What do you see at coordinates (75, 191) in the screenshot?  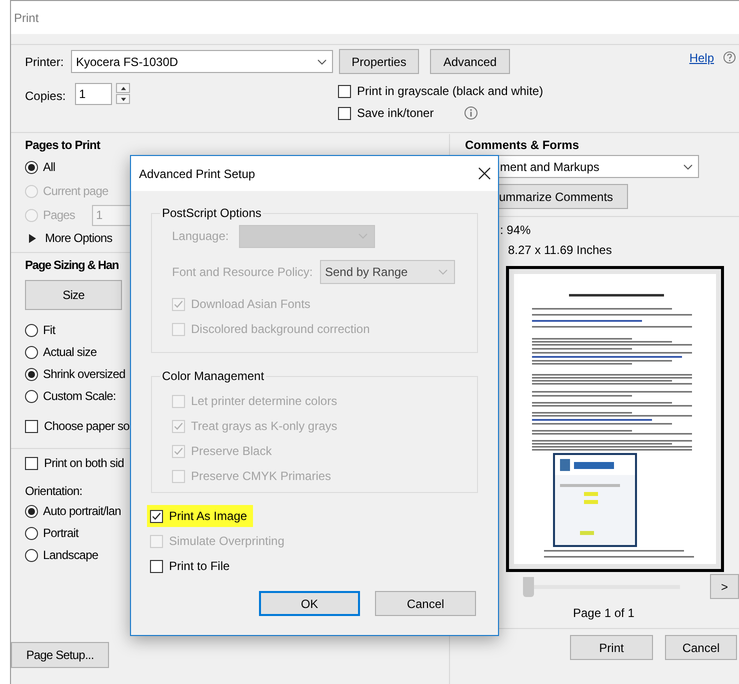 I see `radio-label: Current page` at bounding box center [75, 191].